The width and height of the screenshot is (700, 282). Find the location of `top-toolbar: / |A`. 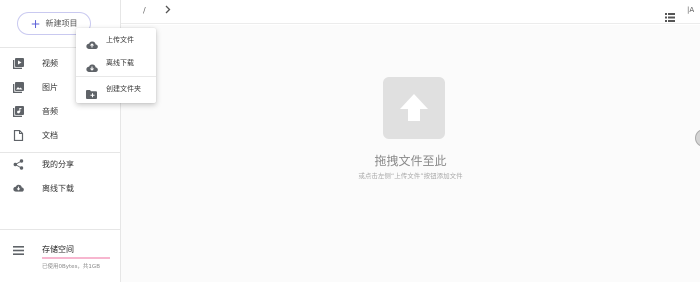

top-toolbar: / |A is located at coordinates (410, 12).